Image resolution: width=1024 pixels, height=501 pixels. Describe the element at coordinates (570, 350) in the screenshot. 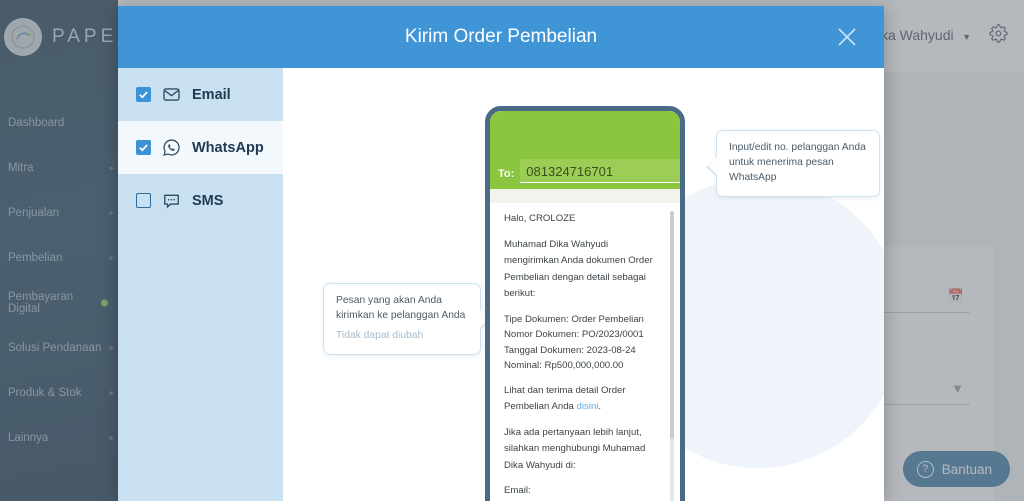

I see `detail-tanggal-dokumen: Tanggal Dokumen: 2023-08-24` at that location.